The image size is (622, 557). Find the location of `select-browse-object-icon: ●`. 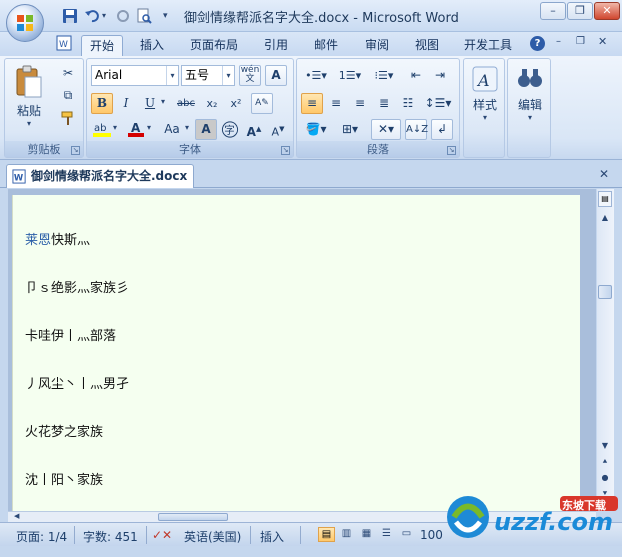

select-browse-object-icon: ● is located at coordinates (605, 479).